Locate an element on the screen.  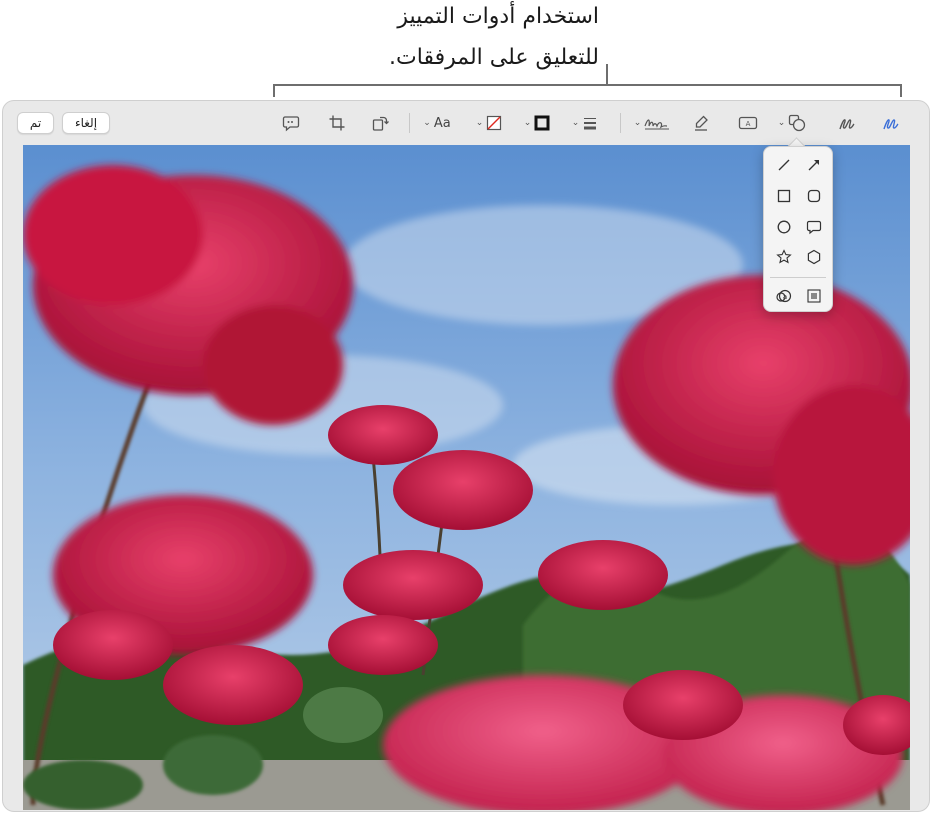
line-icon is located at coordinates (784, 165).